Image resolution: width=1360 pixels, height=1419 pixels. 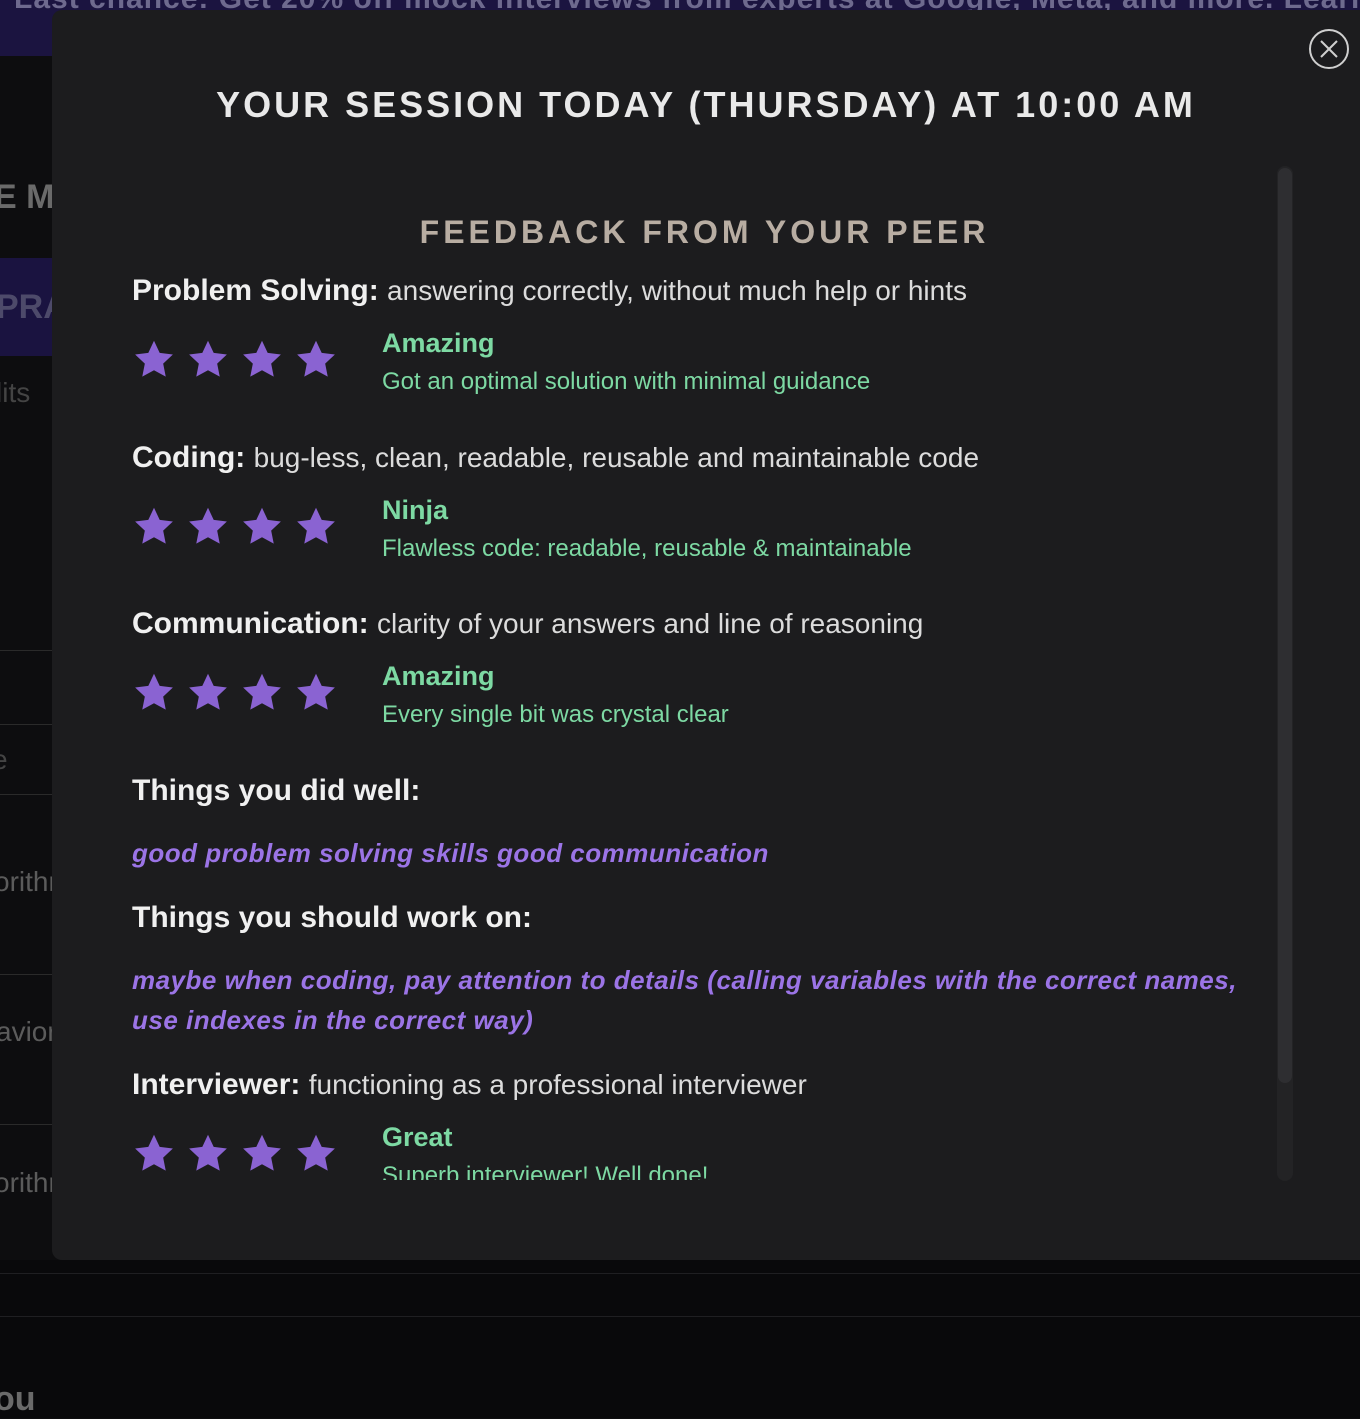 I want to click on bg-fragment: avior, so click(x=28, y=1031).